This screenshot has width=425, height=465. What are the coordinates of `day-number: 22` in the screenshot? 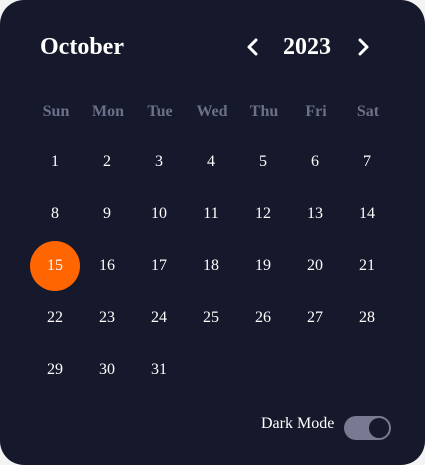 It's located at (55, 317).